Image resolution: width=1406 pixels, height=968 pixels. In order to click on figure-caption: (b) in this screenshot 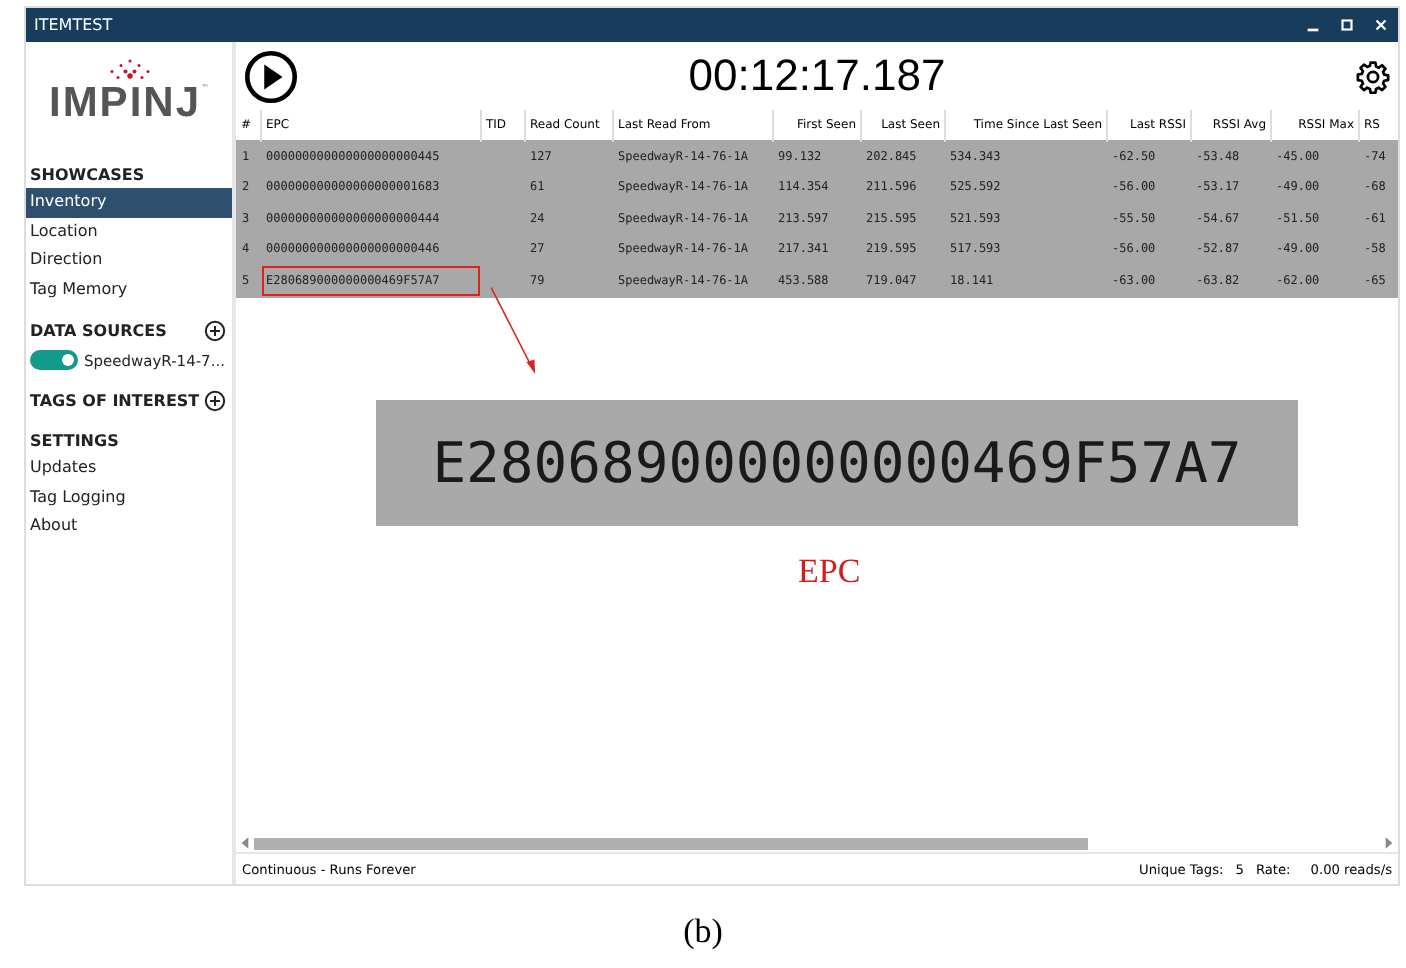, I will do `click(703, 932)`.